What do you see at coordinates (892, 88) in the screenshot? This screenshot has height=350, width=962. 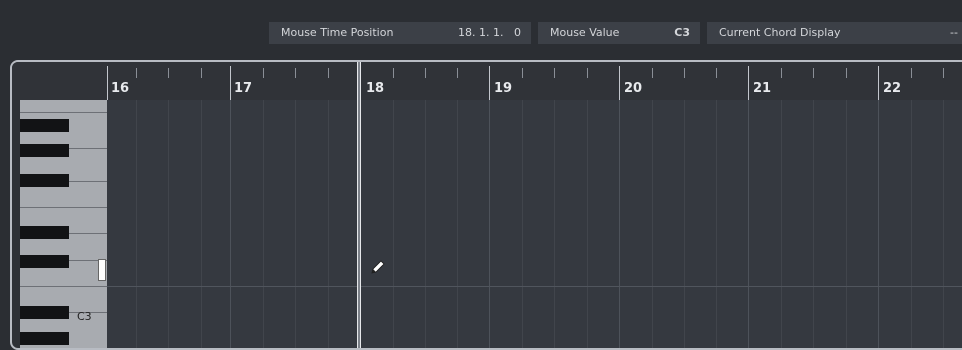 I see `ruler-bar-22: 22` at bounding box center [892, 88].